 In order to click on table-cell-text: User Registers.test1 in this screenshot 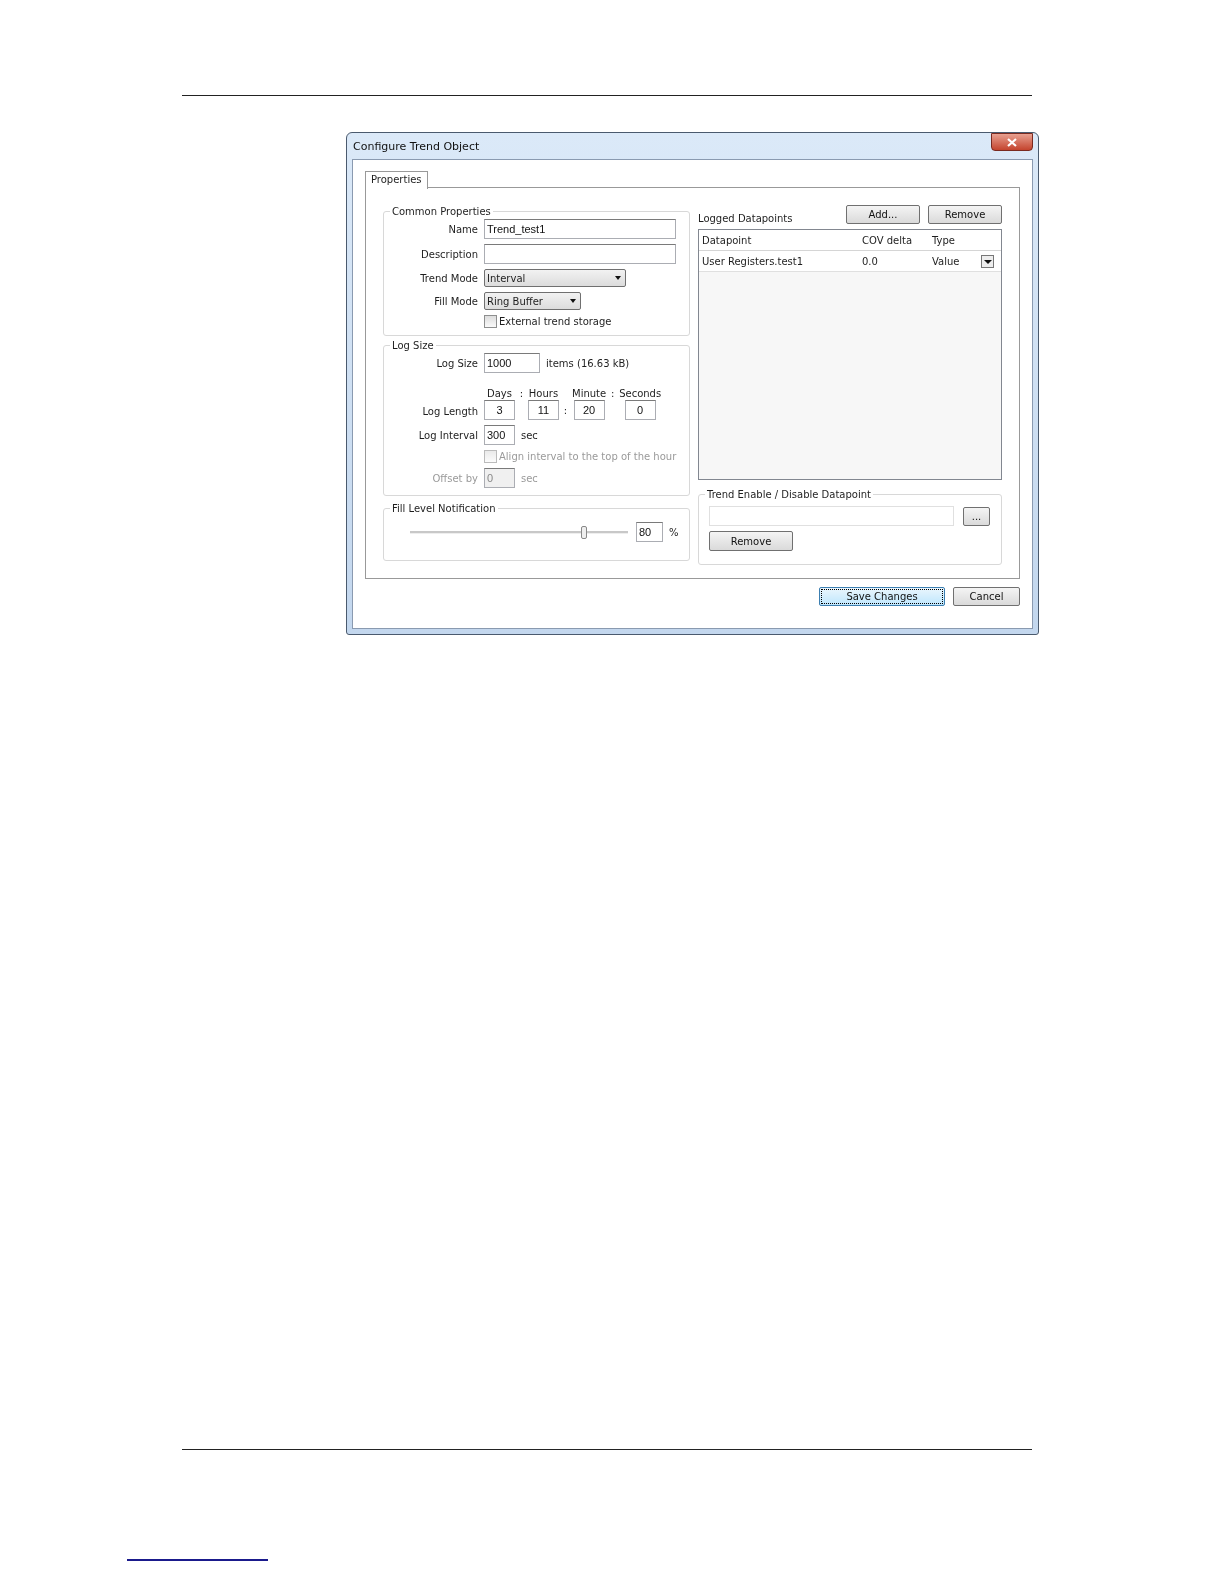, I will do `click(753, 261)`.